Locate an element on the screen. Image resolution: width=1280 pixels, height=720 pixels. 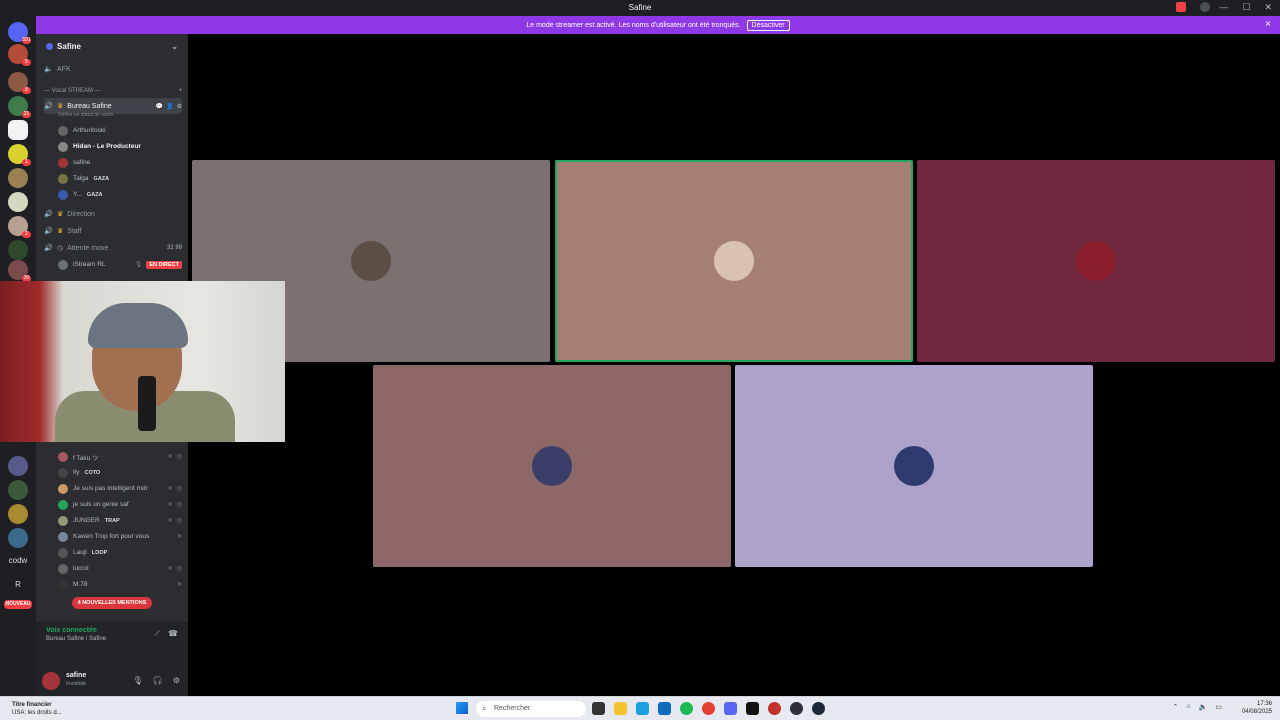
file-explorer-icon is located at coordinates (620, 708).